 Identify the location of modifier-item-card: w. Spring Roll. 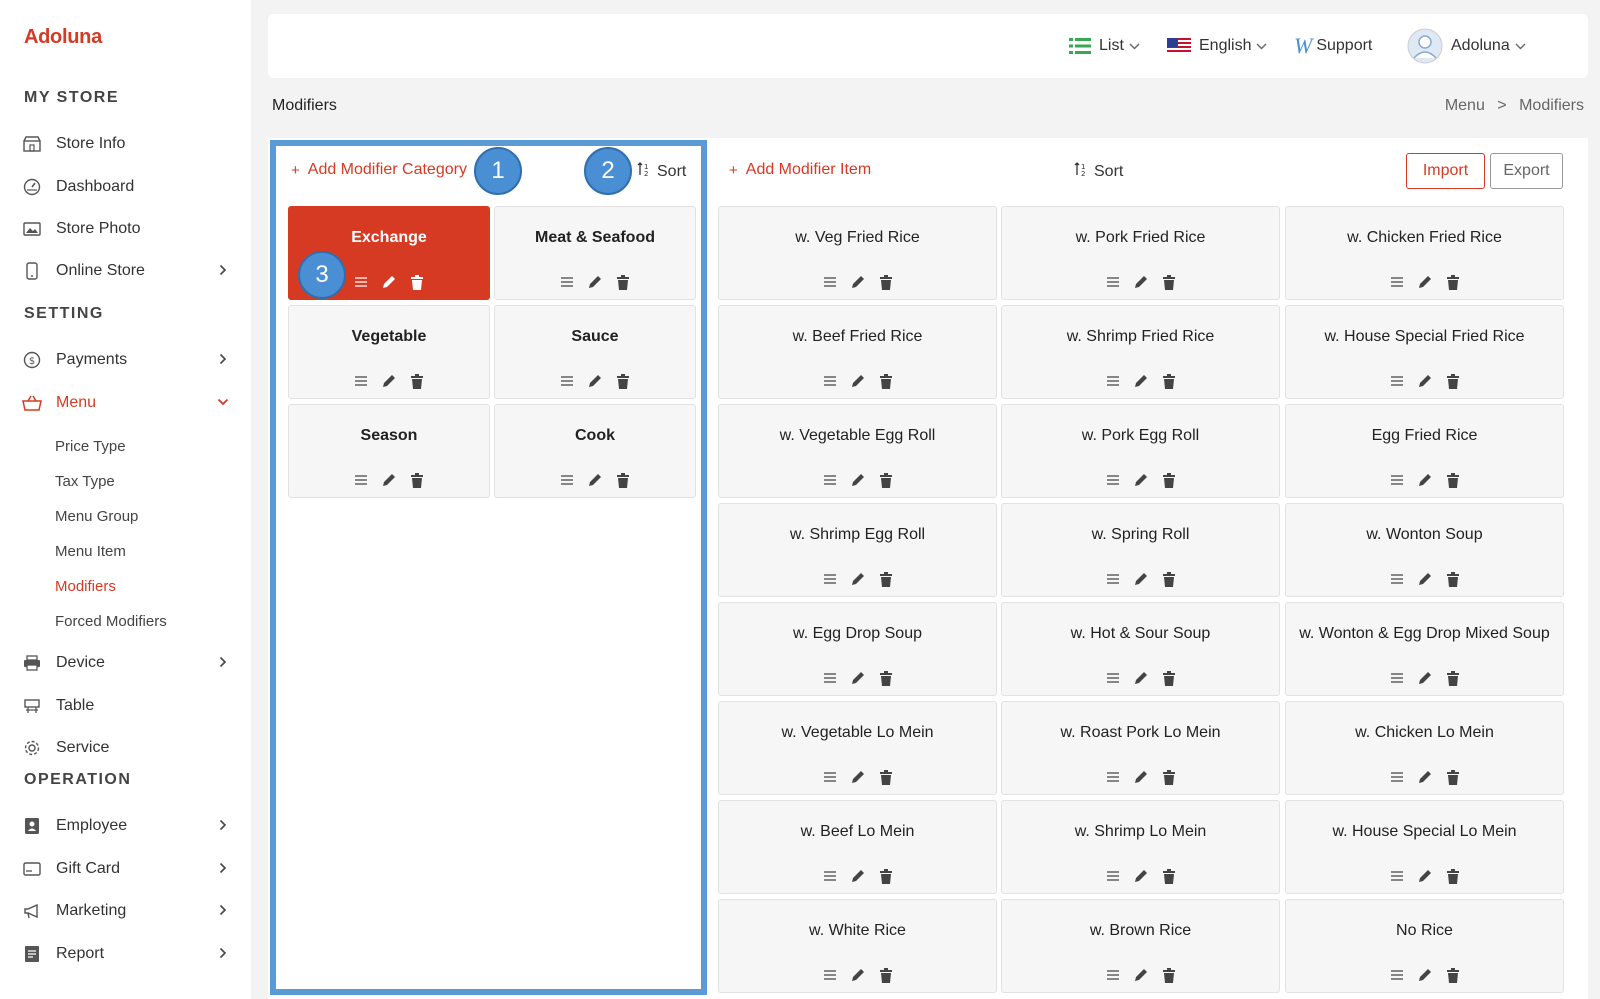
(1140, 550).